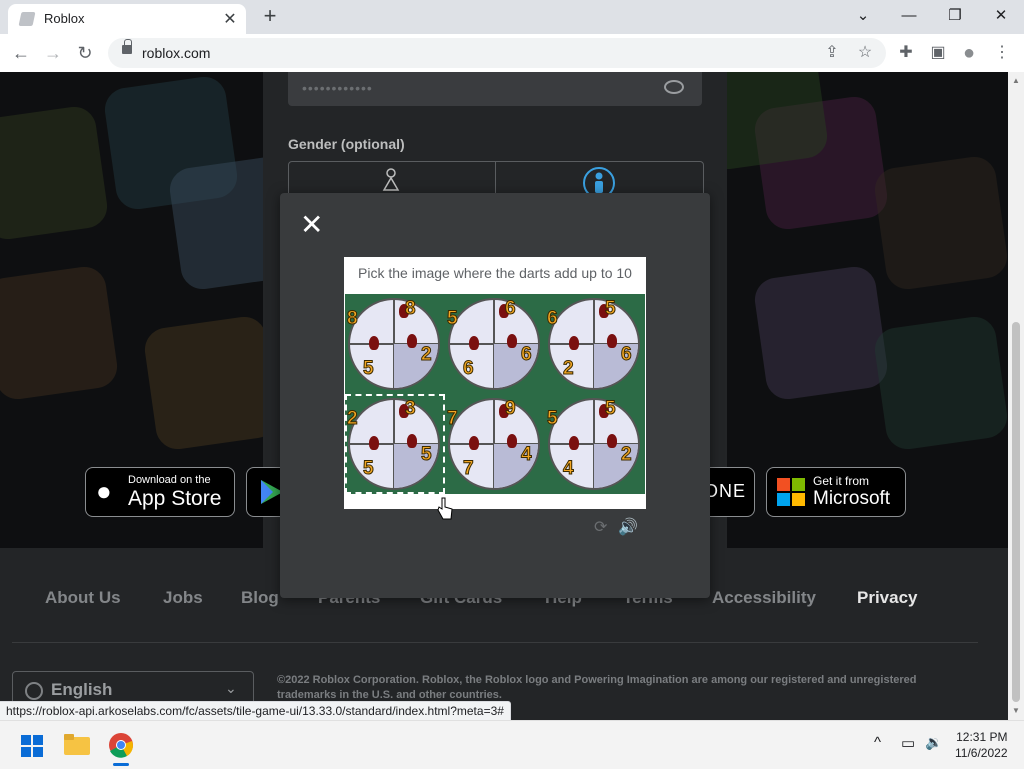 The height and width of the screenshot is (769, 1024). I want to click on share-icon: ⇪, so click(832, 53).